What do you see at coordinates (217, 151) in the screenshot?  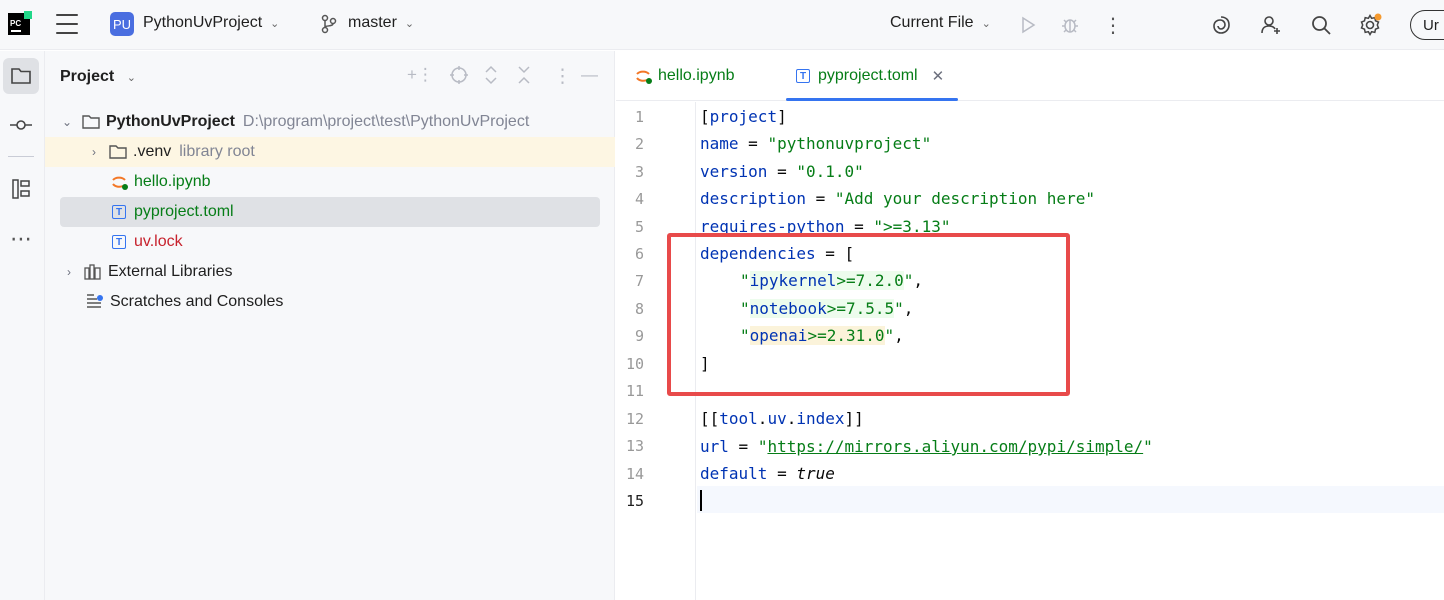 I see `tree-item-note: library root` at bounding box center [217, 151].